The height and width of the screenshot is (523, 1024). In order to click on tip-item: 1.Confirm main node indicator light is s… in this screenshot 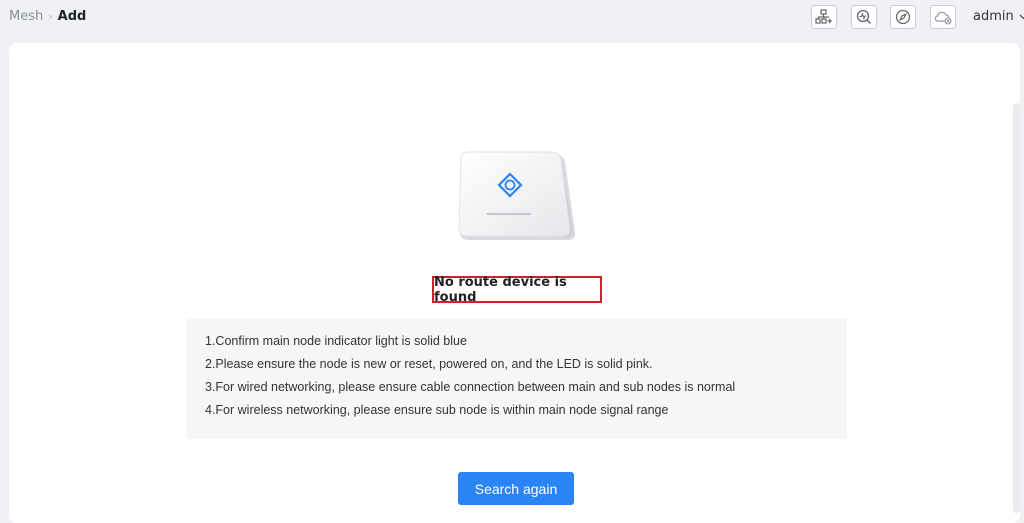, I will do `click(336, 341)`.